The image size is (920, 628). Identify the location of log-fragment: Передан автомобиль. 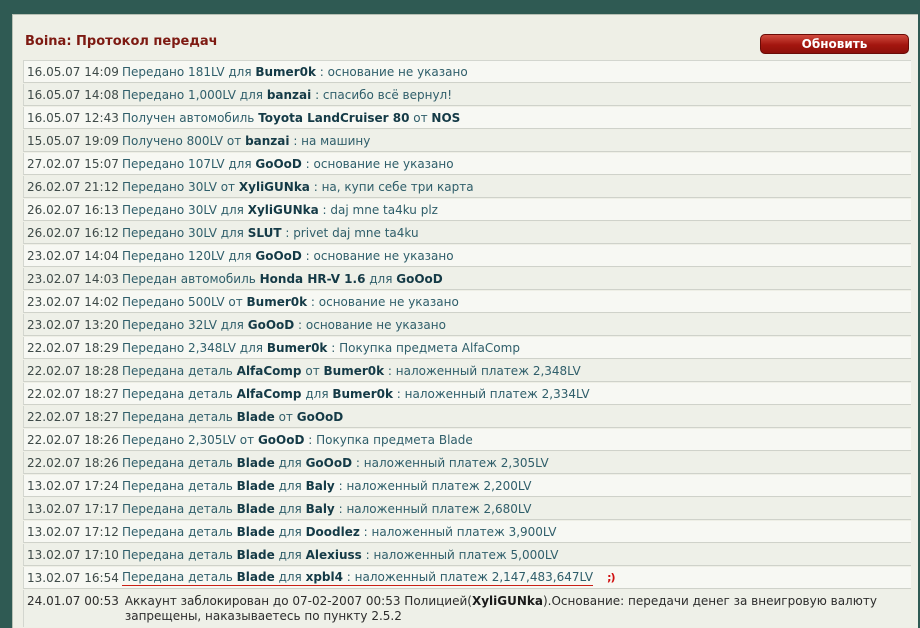
(191, 278).